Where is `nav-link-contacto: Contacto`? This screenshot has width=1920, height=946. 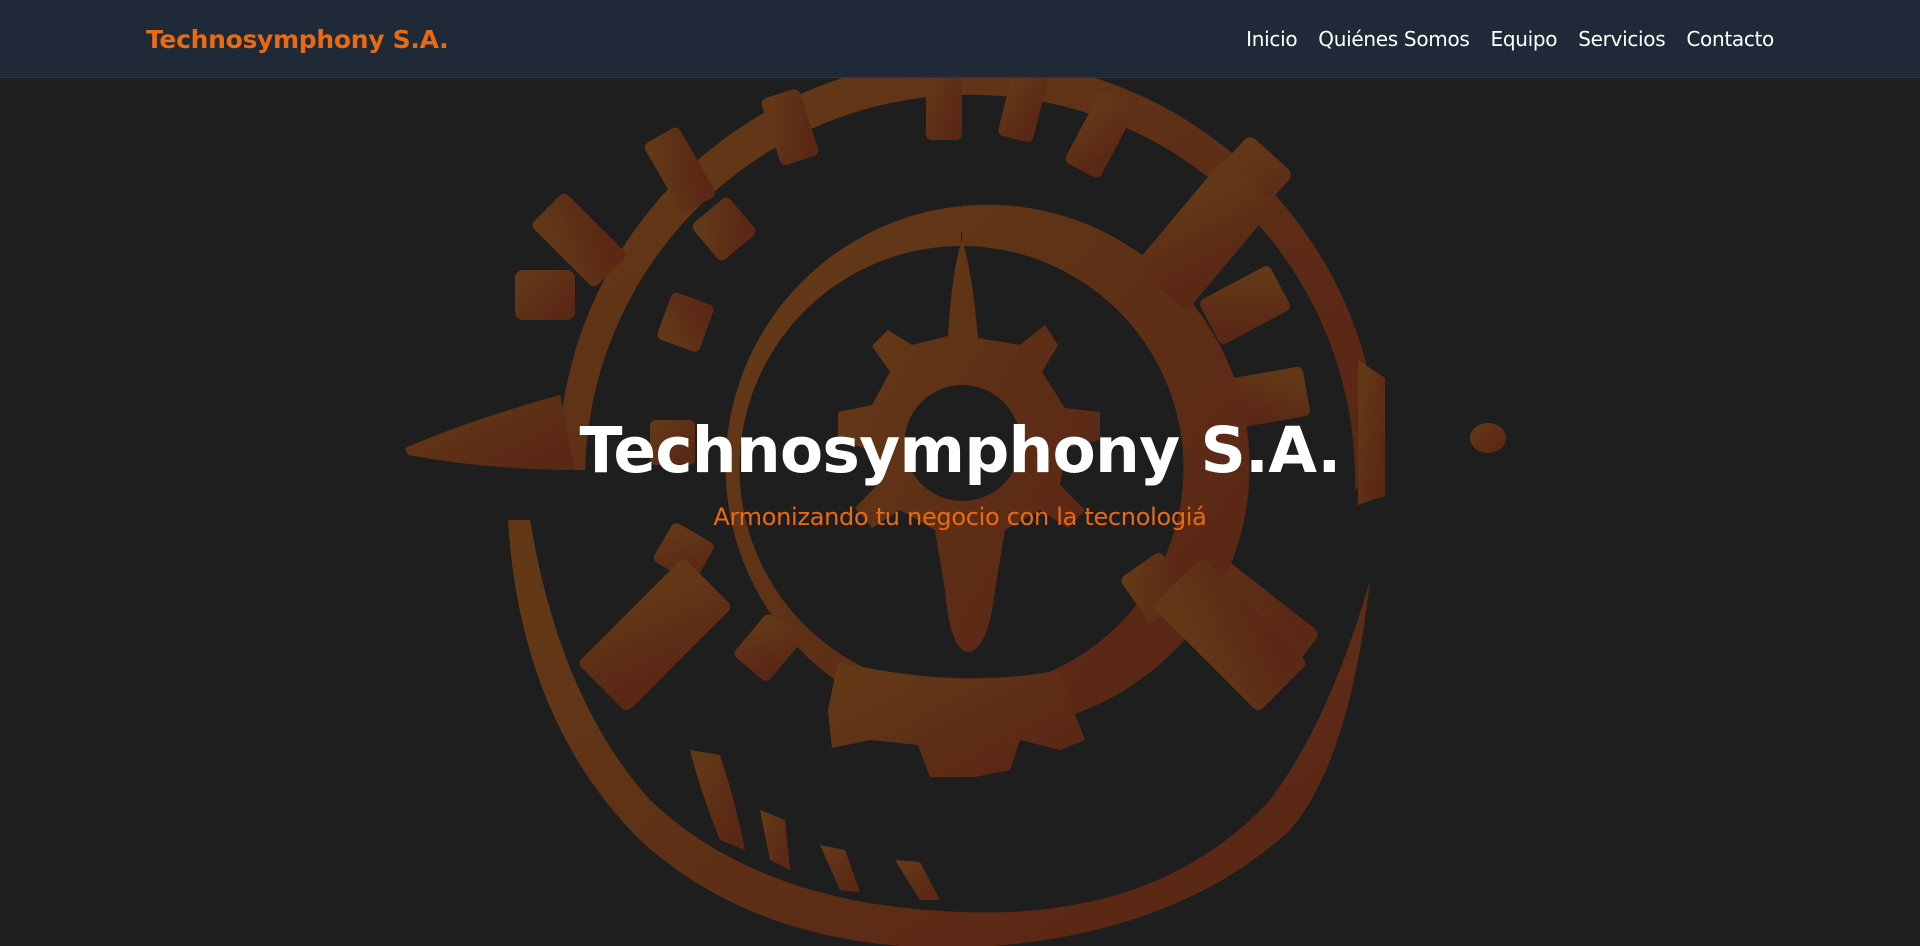
nav-link-contacto: Contacto is located at coordinates (1730, 39).